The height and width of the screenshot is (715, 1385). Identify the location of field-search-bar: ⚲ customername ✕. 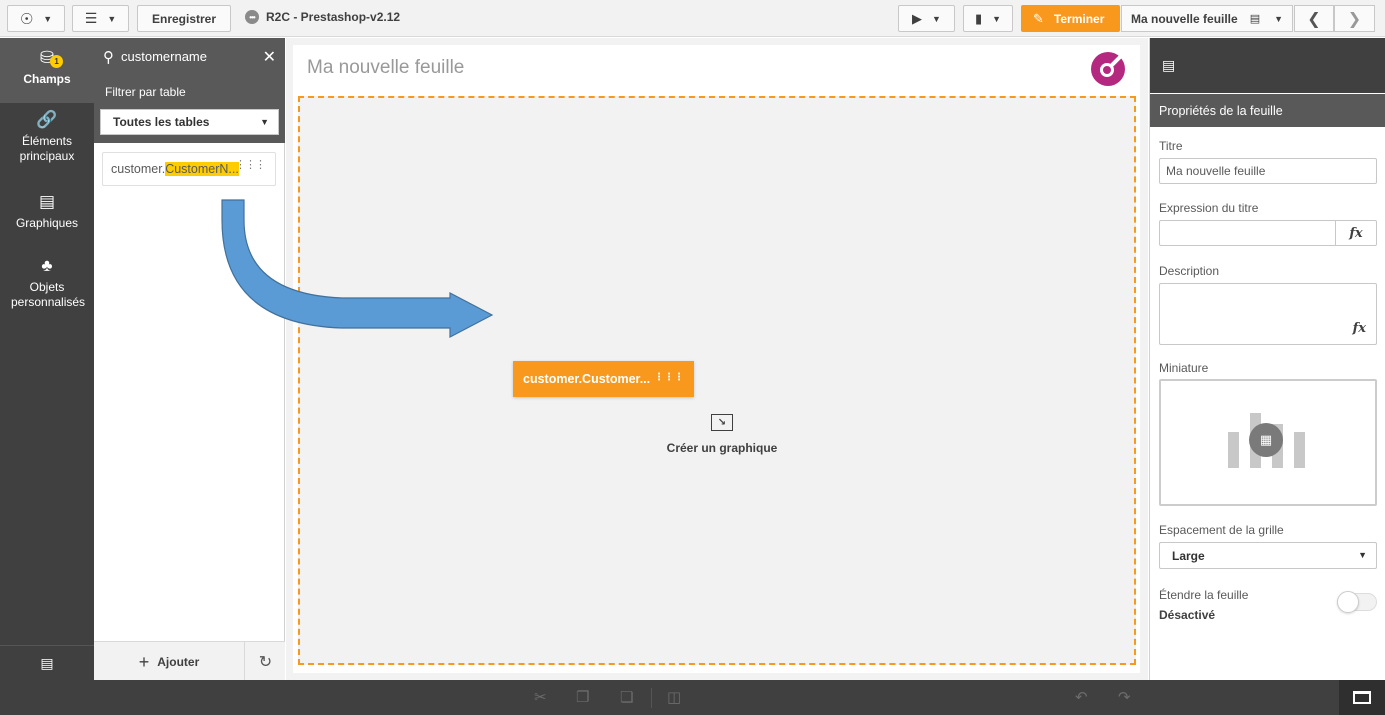
(189, 56).